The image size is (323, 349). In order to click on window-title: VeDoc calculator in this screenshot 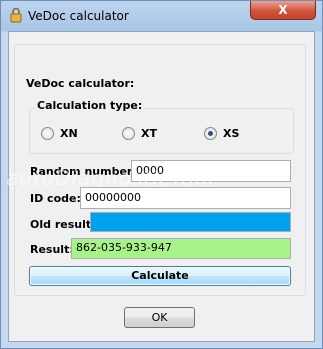, I will do `click(78, 16)`.